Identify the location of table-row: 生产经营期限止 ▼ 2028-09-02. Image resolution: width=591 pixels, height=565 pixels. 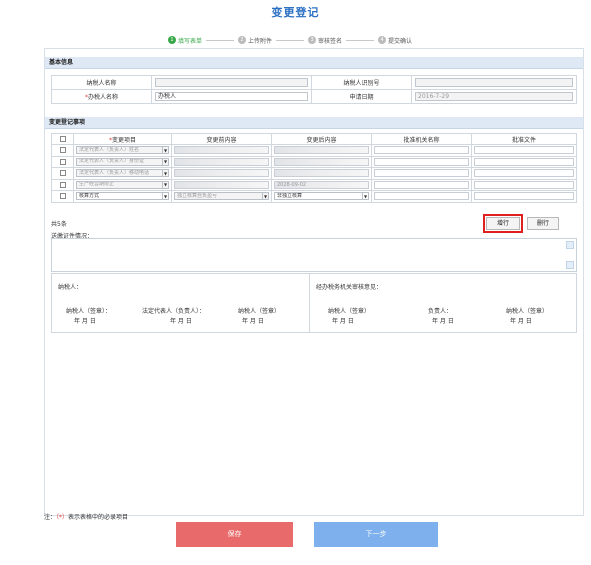
(314, 184).